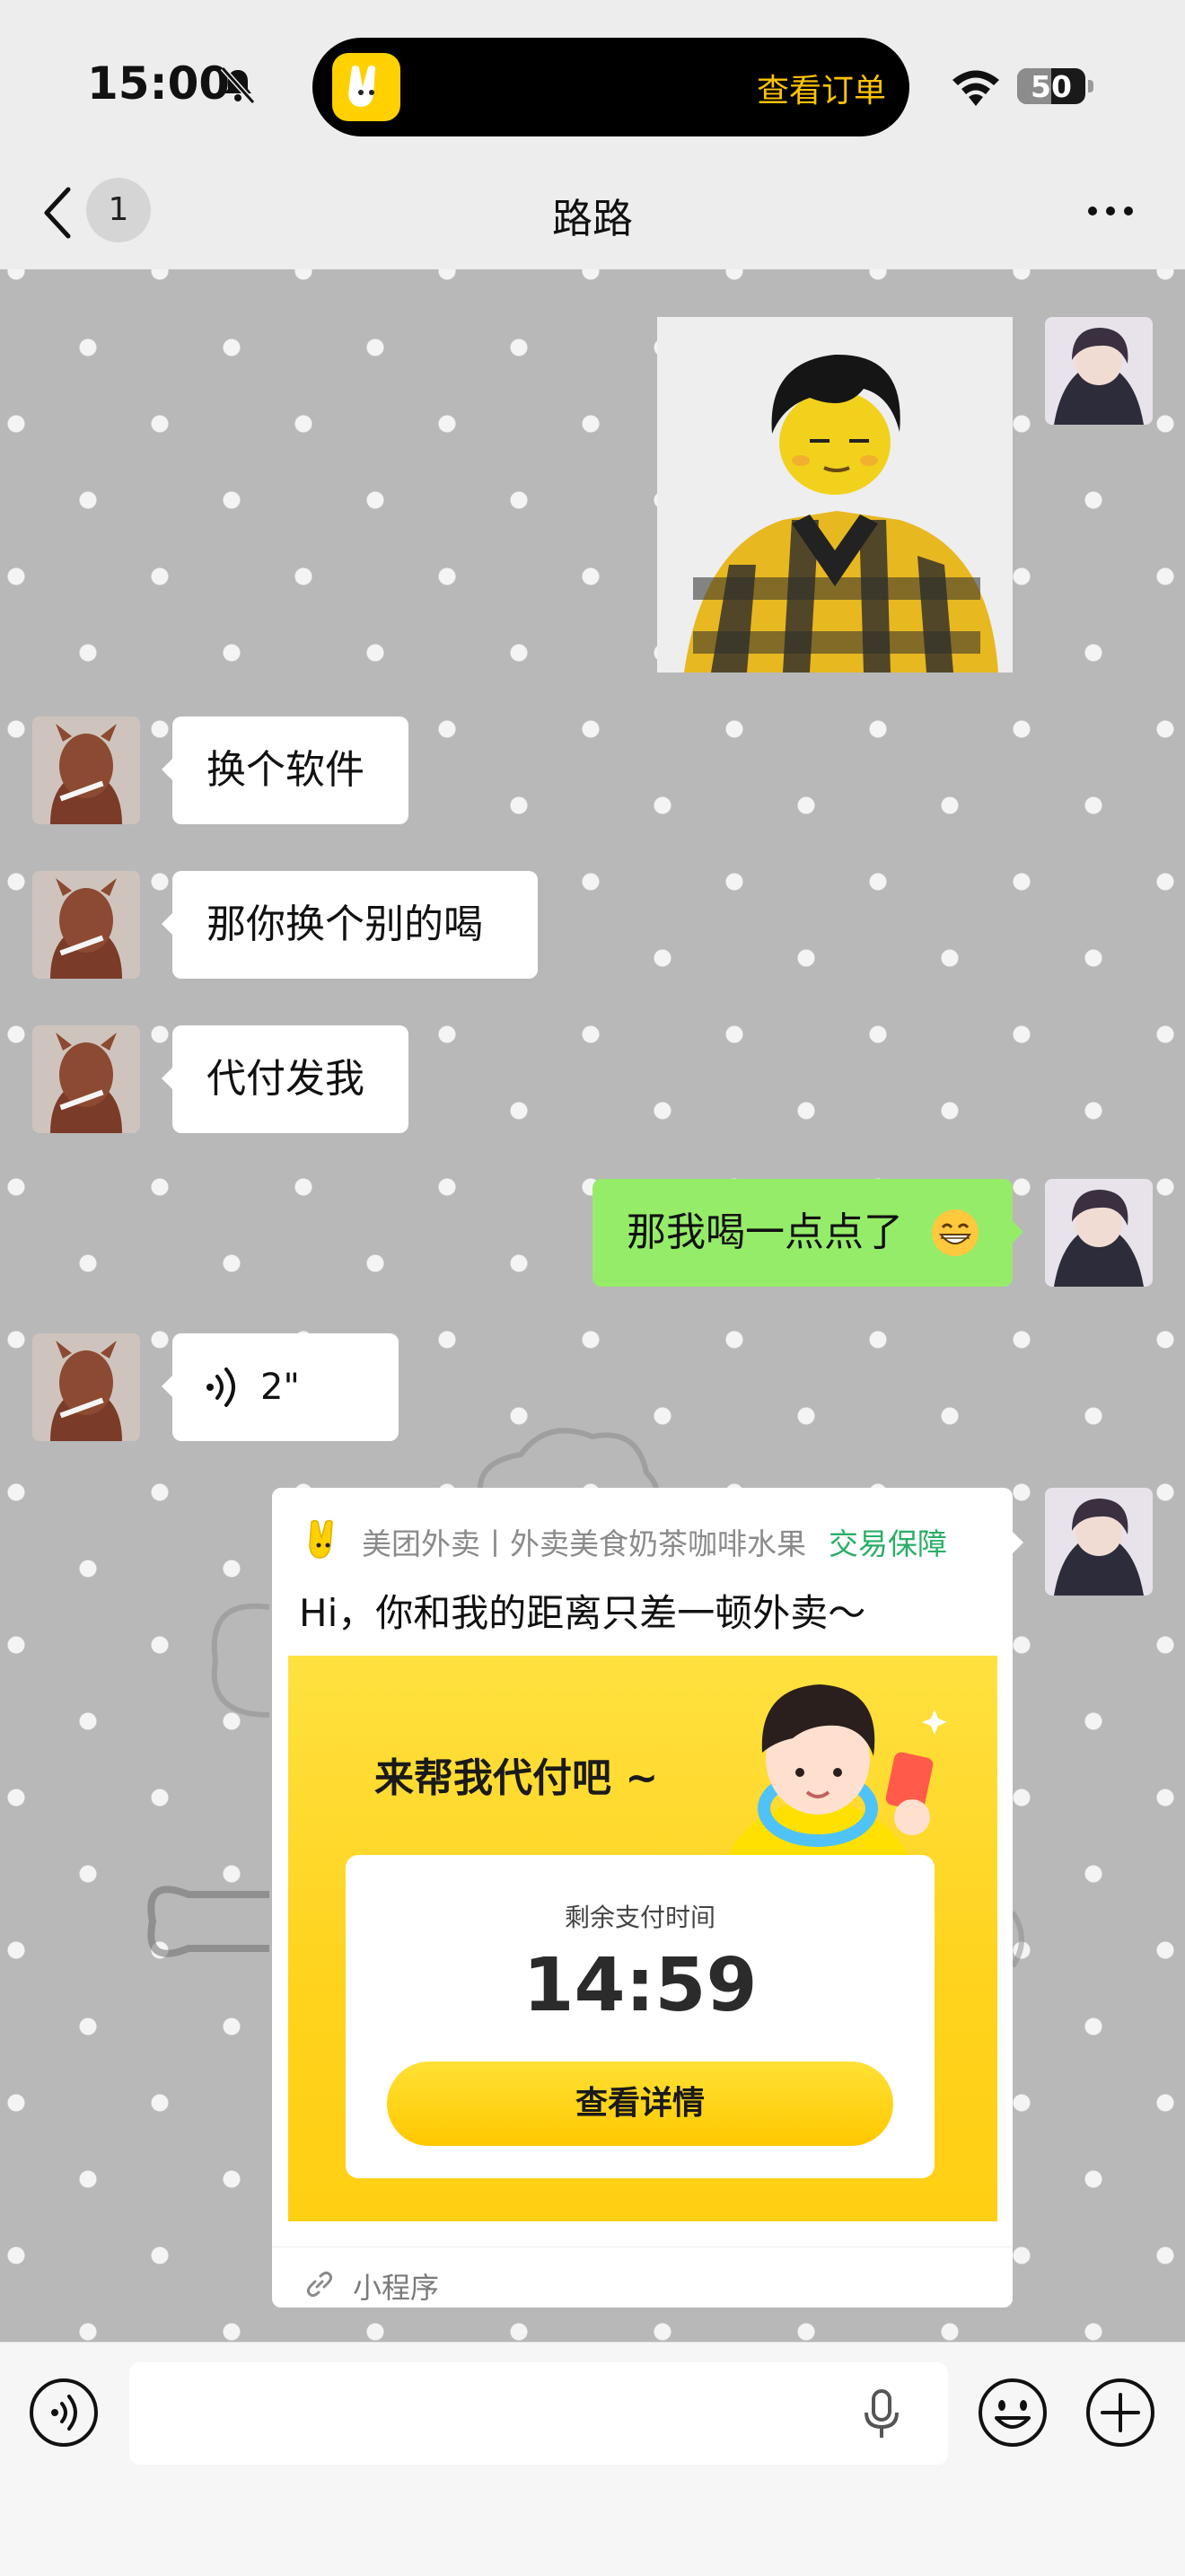 This screenshot has height=2576, width=1185. Describe the element at coordinates (220, 1387) in the screenshot. I see `voice-wave-icon` at that location.